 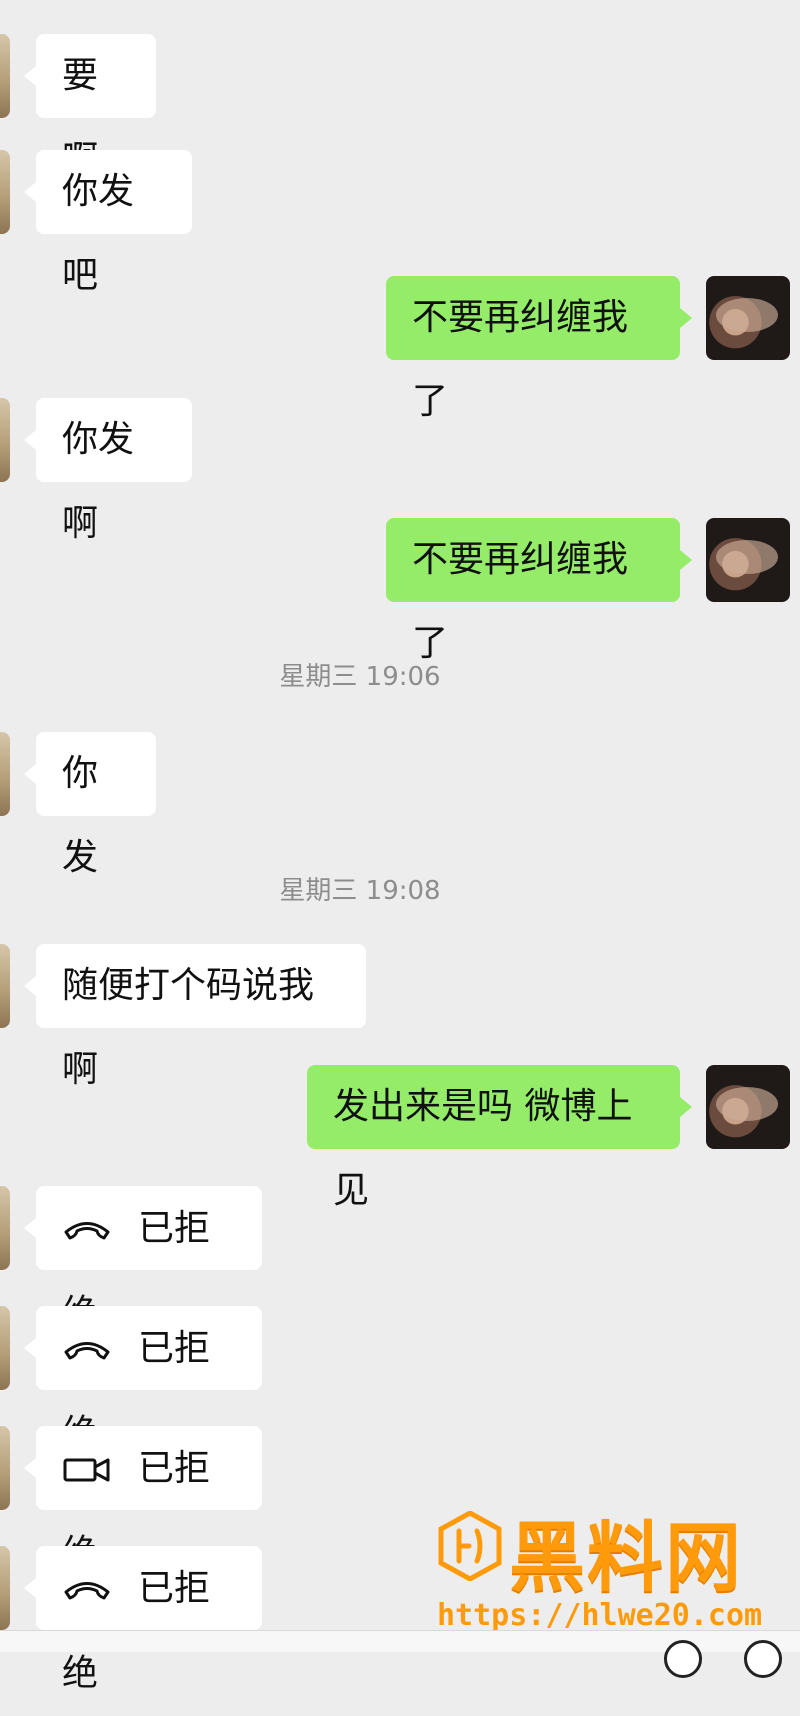 I want to click on watermark: 黑料网 https://hlwe20.com, so click(x=607, y=1576).